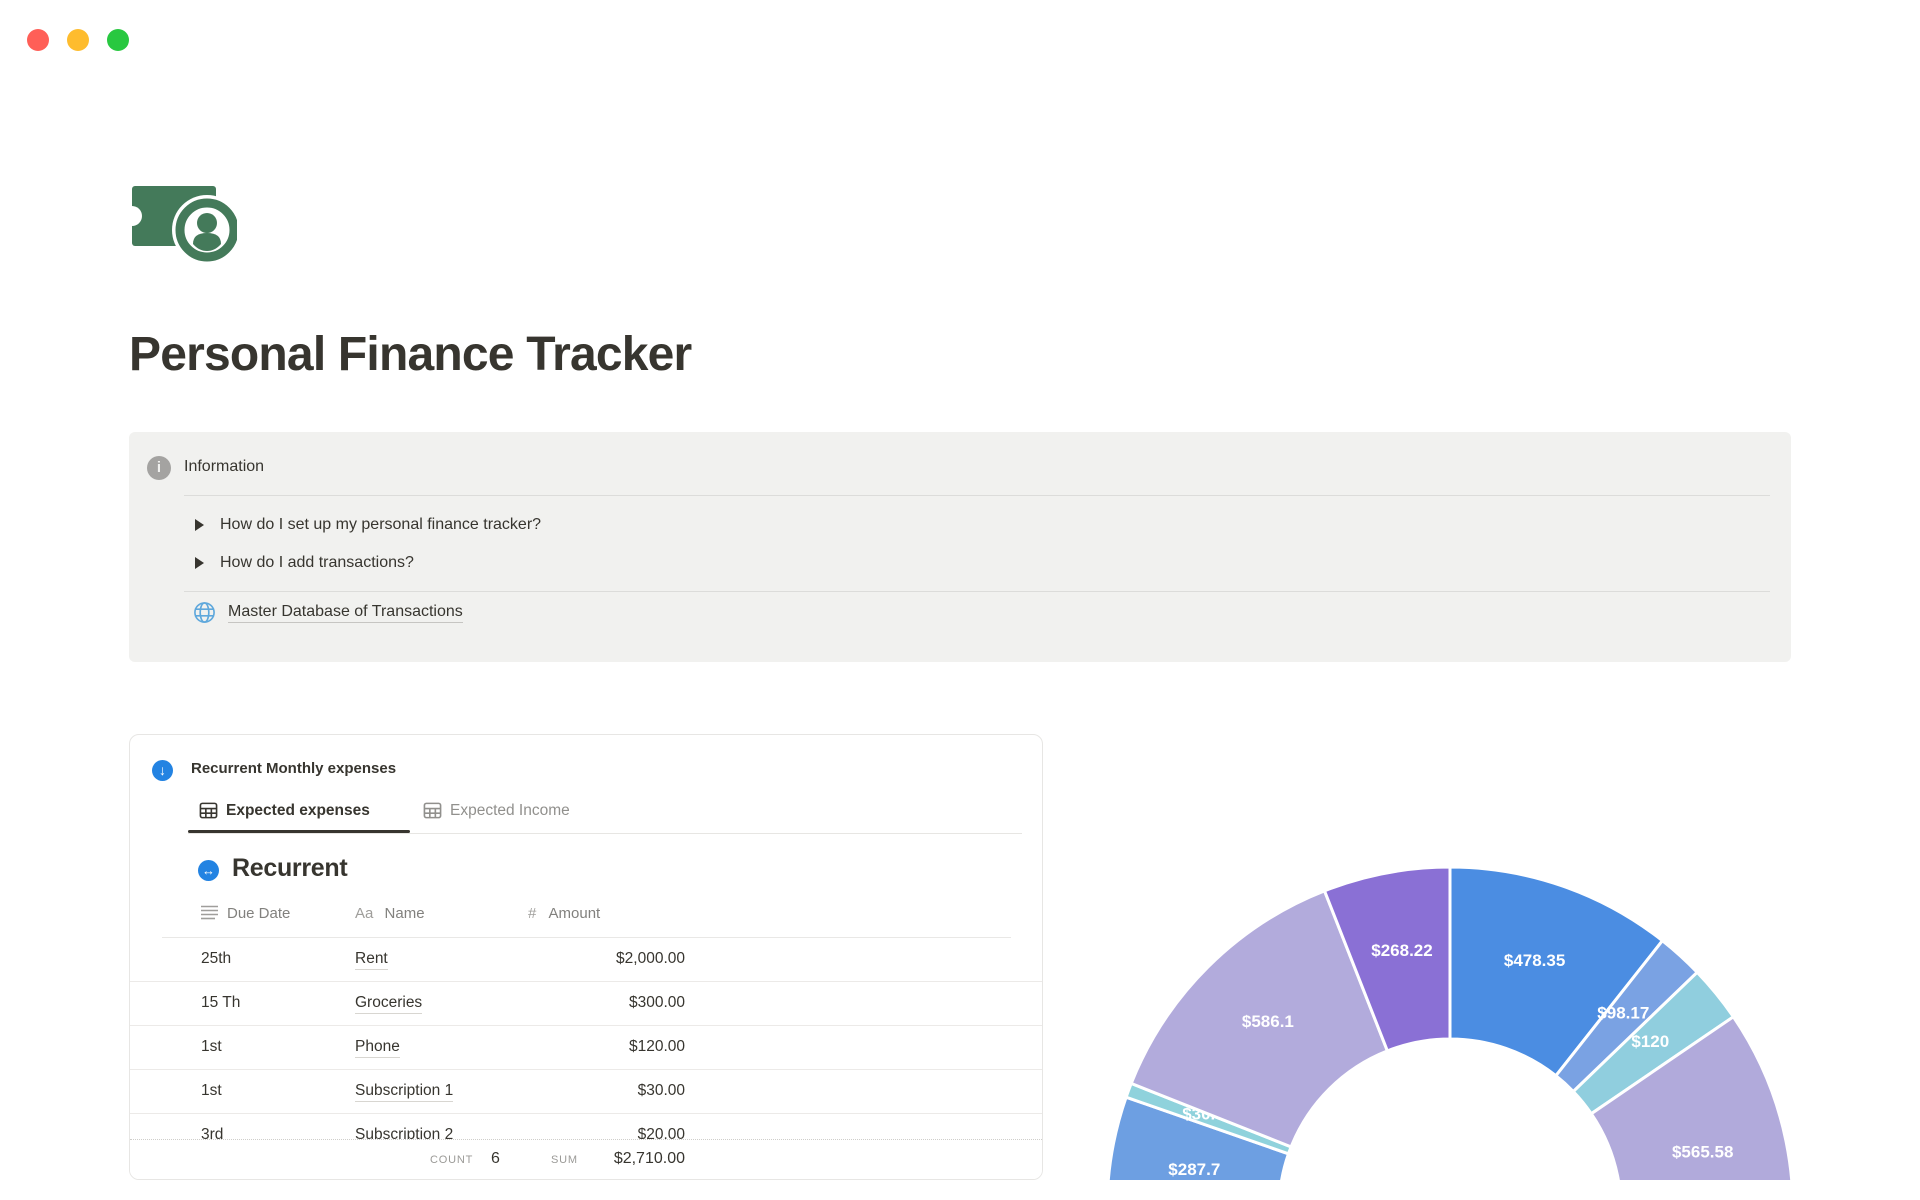 The image size is (1920, 1200). What do you see at coordinates (162, 770) in the screenshot?
I see `down-arrow-circle-icon: ↓` at bounding box center [162, 770].